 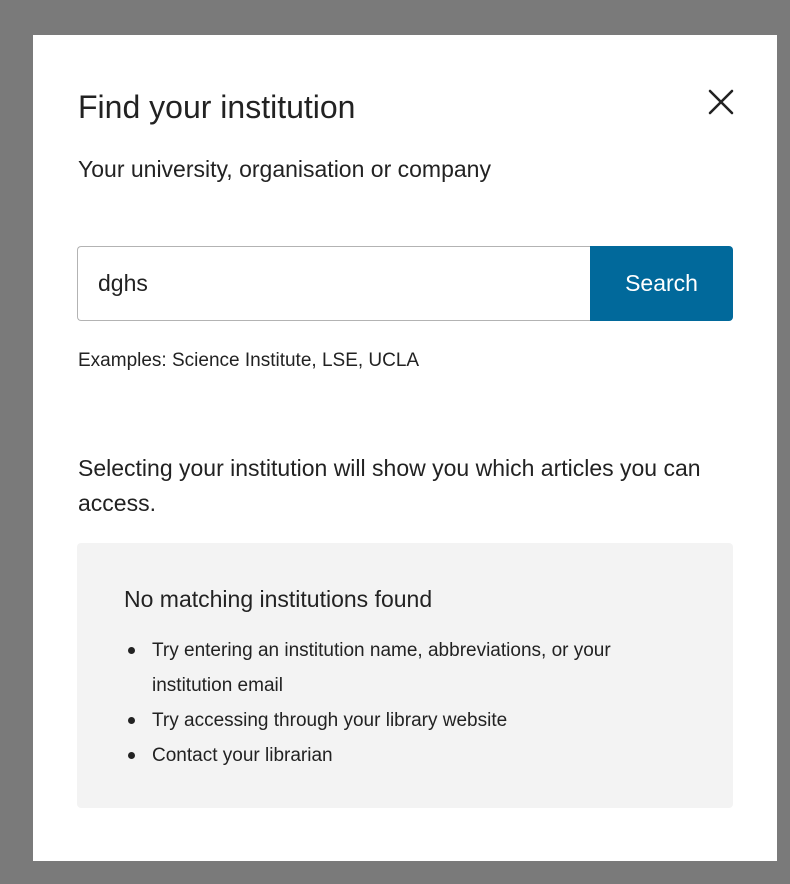 I want to click on close-button, so click(x=721, y=103).